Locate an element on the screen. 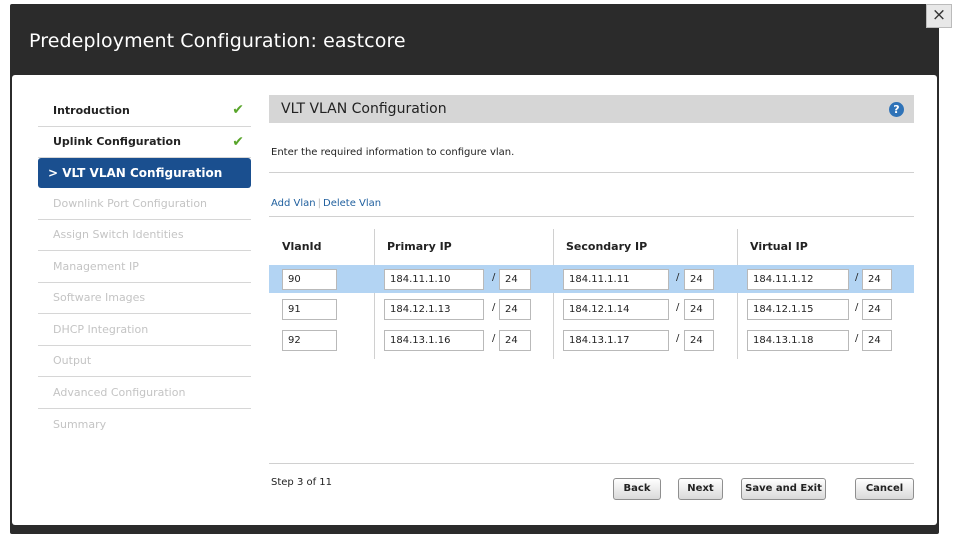 This screenshot has width=955, height=539. secondary-ip-field: 184.11.1.11 is located at coordinates (616, 279).